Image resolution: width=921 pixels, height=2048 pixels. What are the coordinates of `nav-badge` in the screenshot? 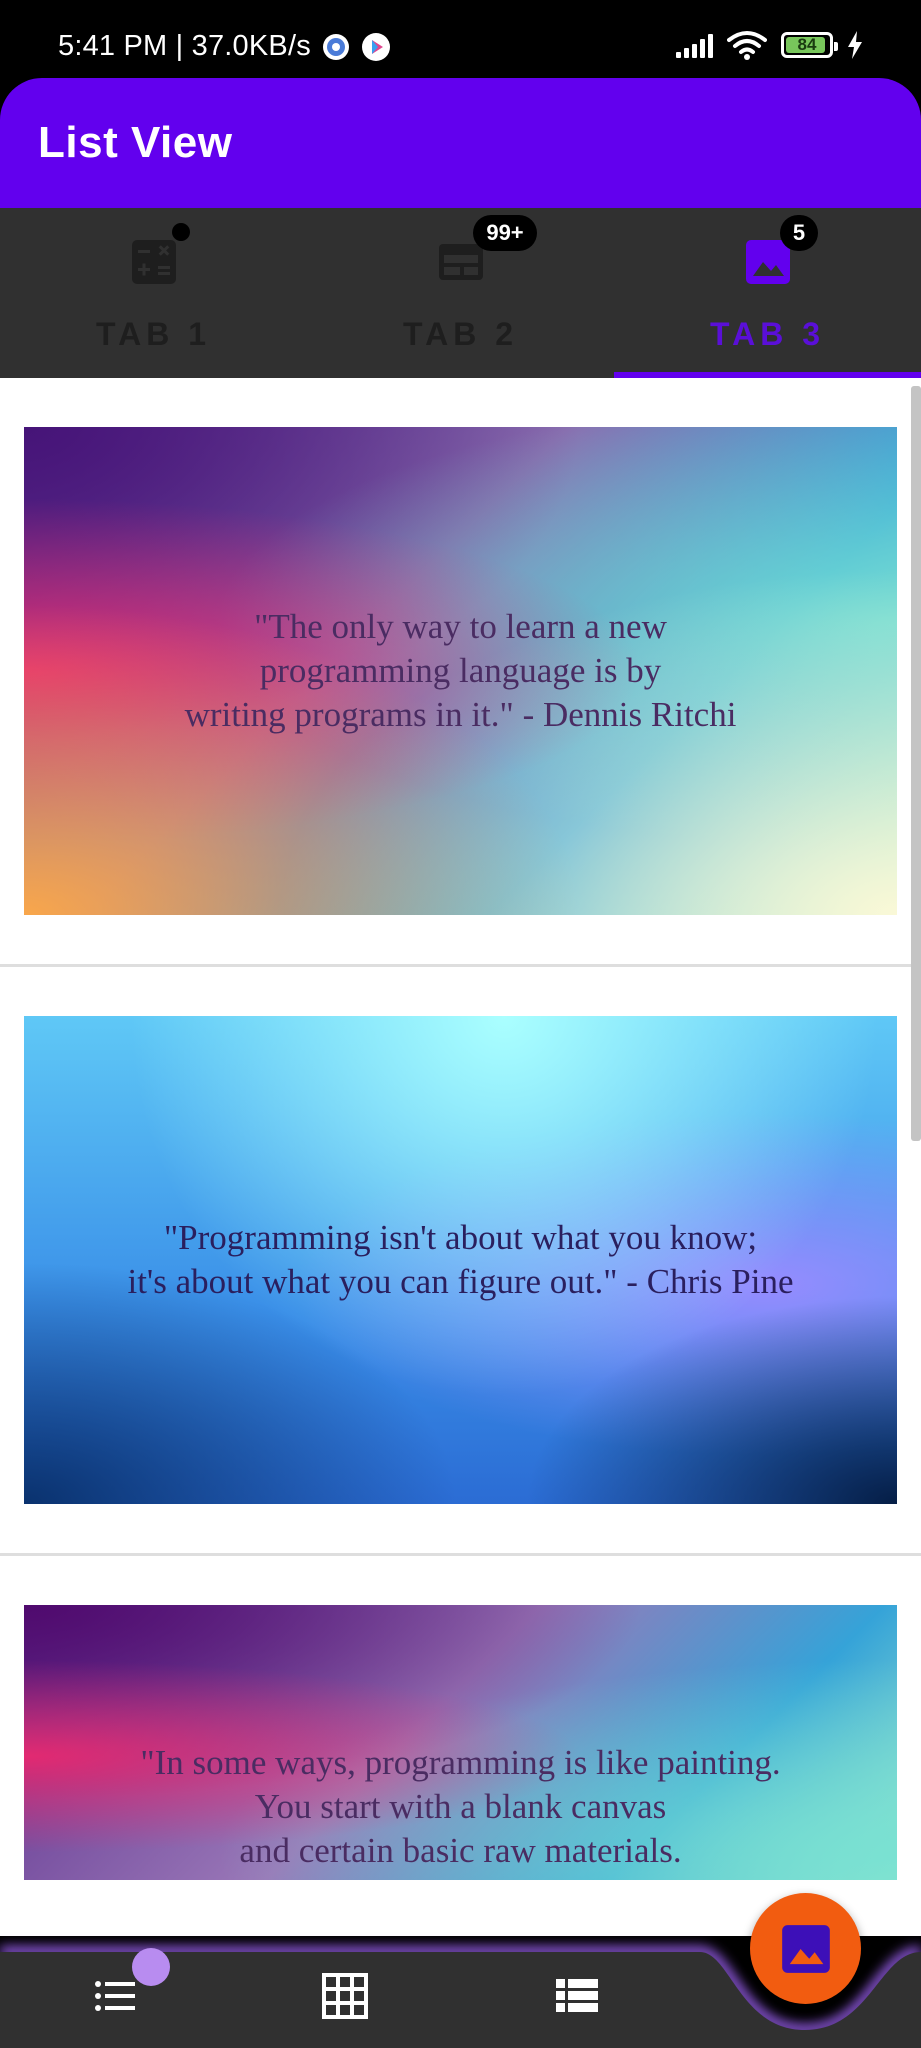 It's located at (151, 1967).